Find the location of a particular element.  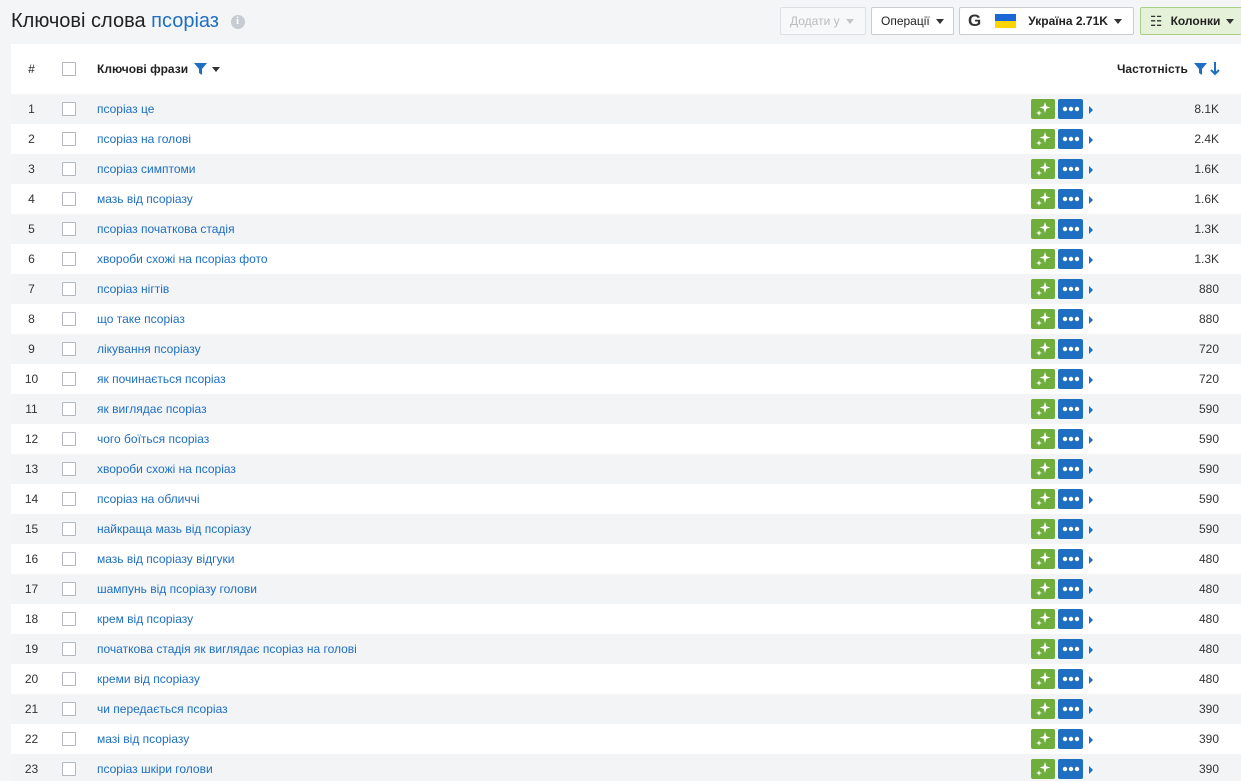

keyword-link: як виглядає псоріаз is located at coordinates (152, 409).